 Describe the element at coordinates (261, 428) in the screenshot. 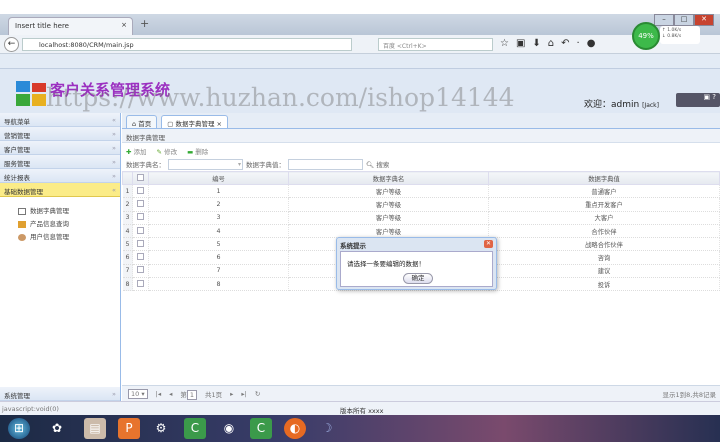

I see `camtasia-recorder-icon: C` at that location.